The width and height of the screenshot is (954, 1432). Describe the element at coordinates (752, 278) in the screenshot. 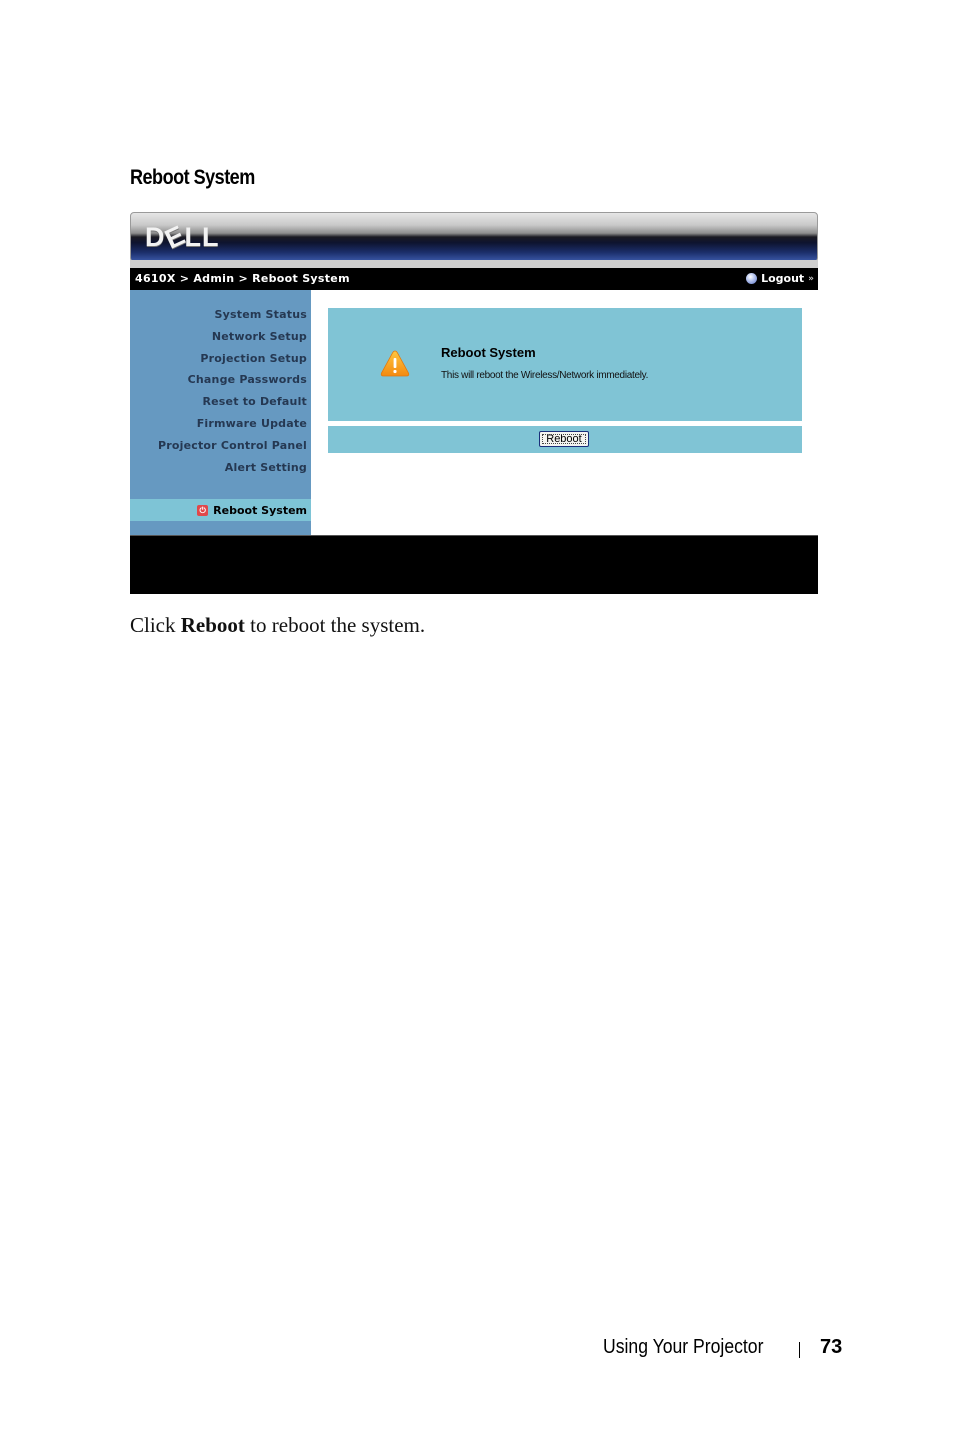

I see `logout-bullet-icon` at that location.